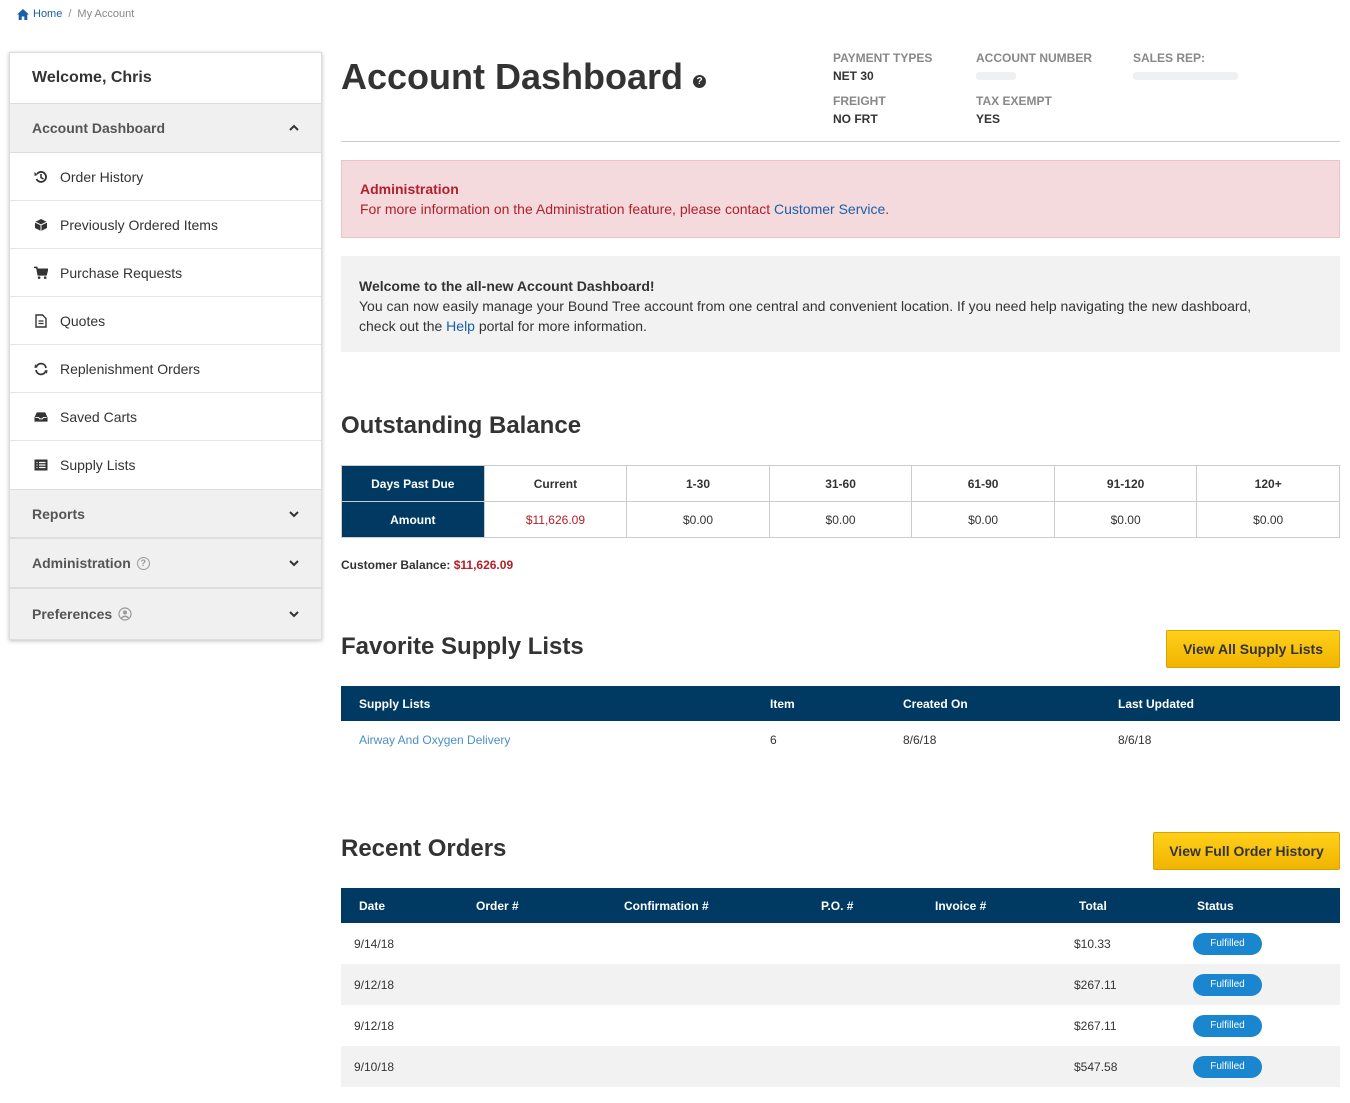 The height and width of the screenshot is (1103, 1350). What do you see at coordinates (396, 565) in the screenshot?
I see `customer-balance-label: Customer Balance:` at bounding box center [396, 565].